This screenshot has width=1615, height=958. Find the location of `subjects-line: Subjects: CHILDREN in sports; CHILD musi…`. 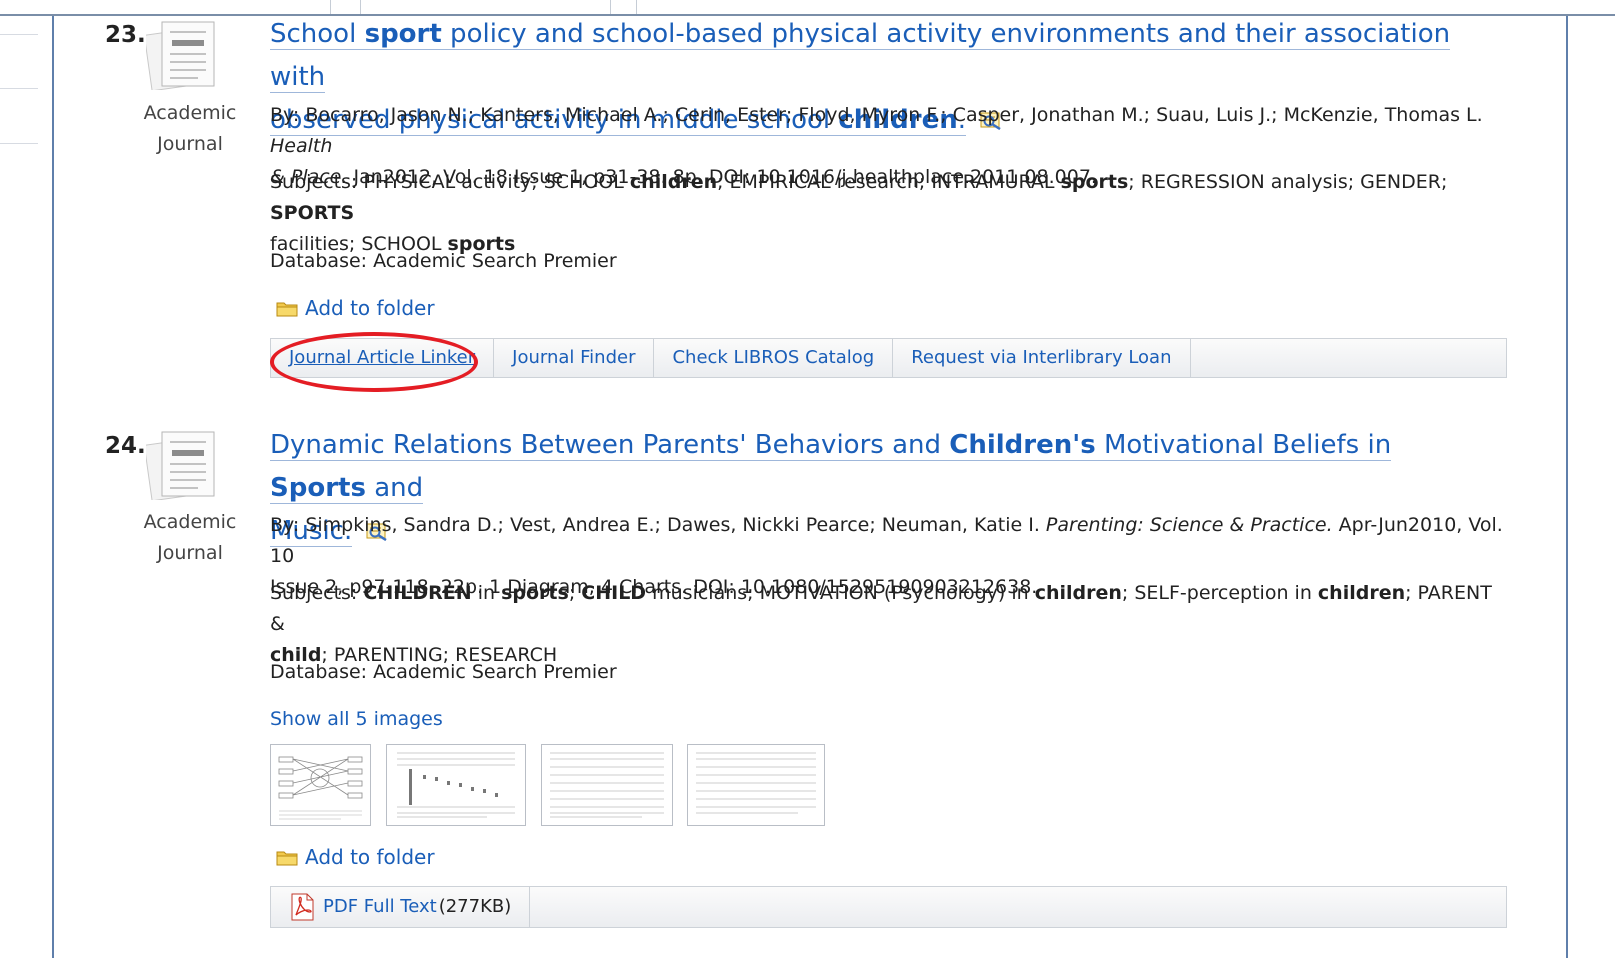

subjects-line: Subjects: CHILDREN in sports; CHILD musi… is located at coordinates (887, 609).